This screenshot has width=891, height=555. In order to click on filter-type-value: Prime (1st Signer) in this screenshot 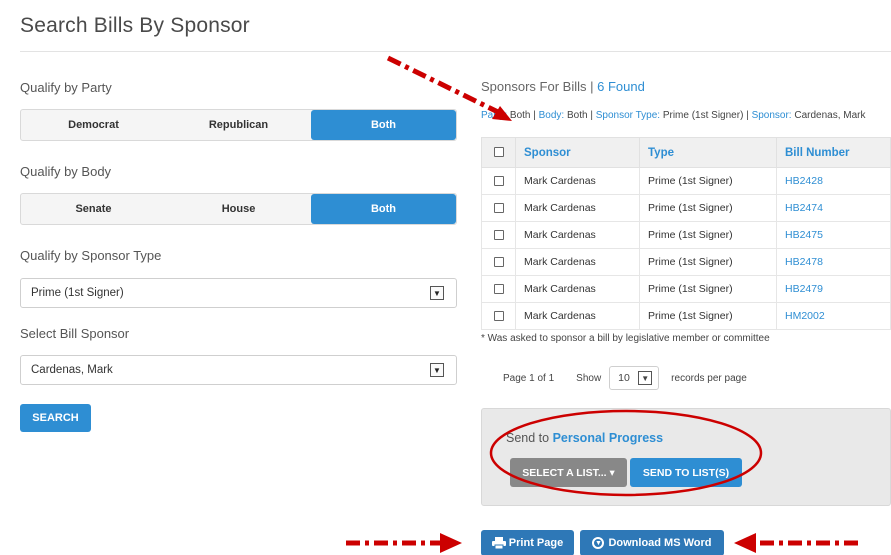, I will do `click(703, 115)`.